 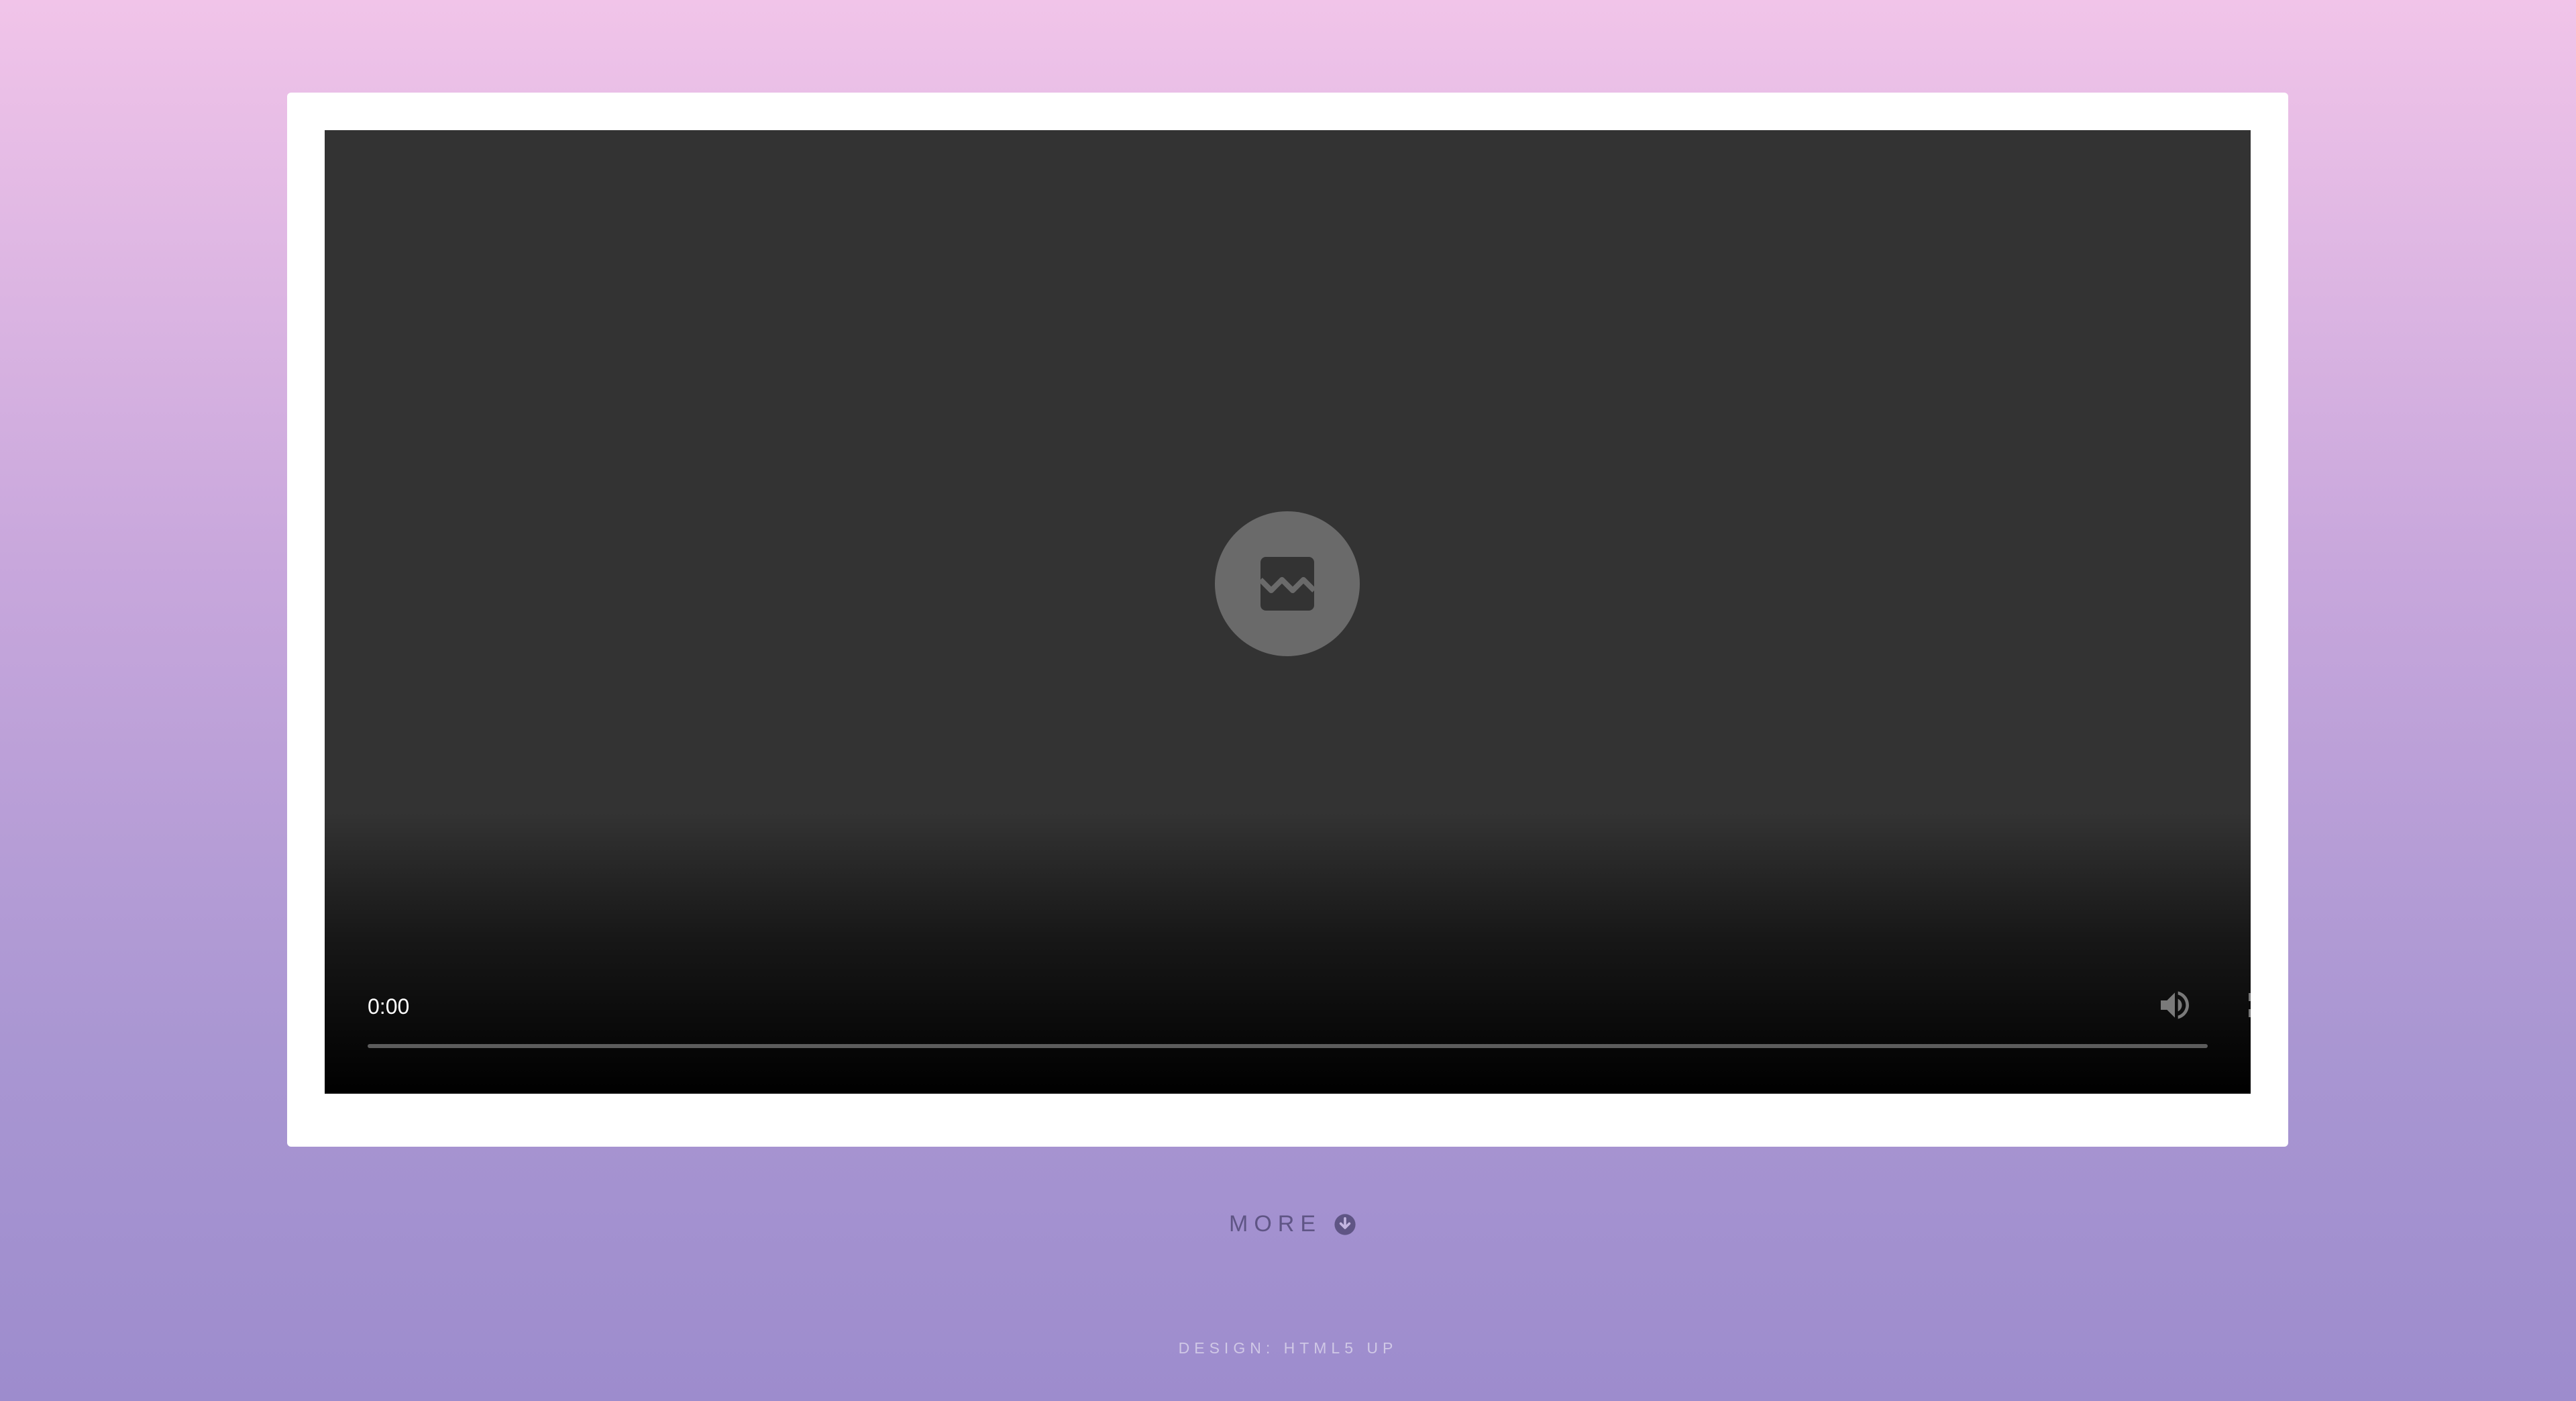 What do you see at coordinates (2244, 1005) in the screenshot?
I see `fullscreen-button` at bounding box center [2244, 1005].